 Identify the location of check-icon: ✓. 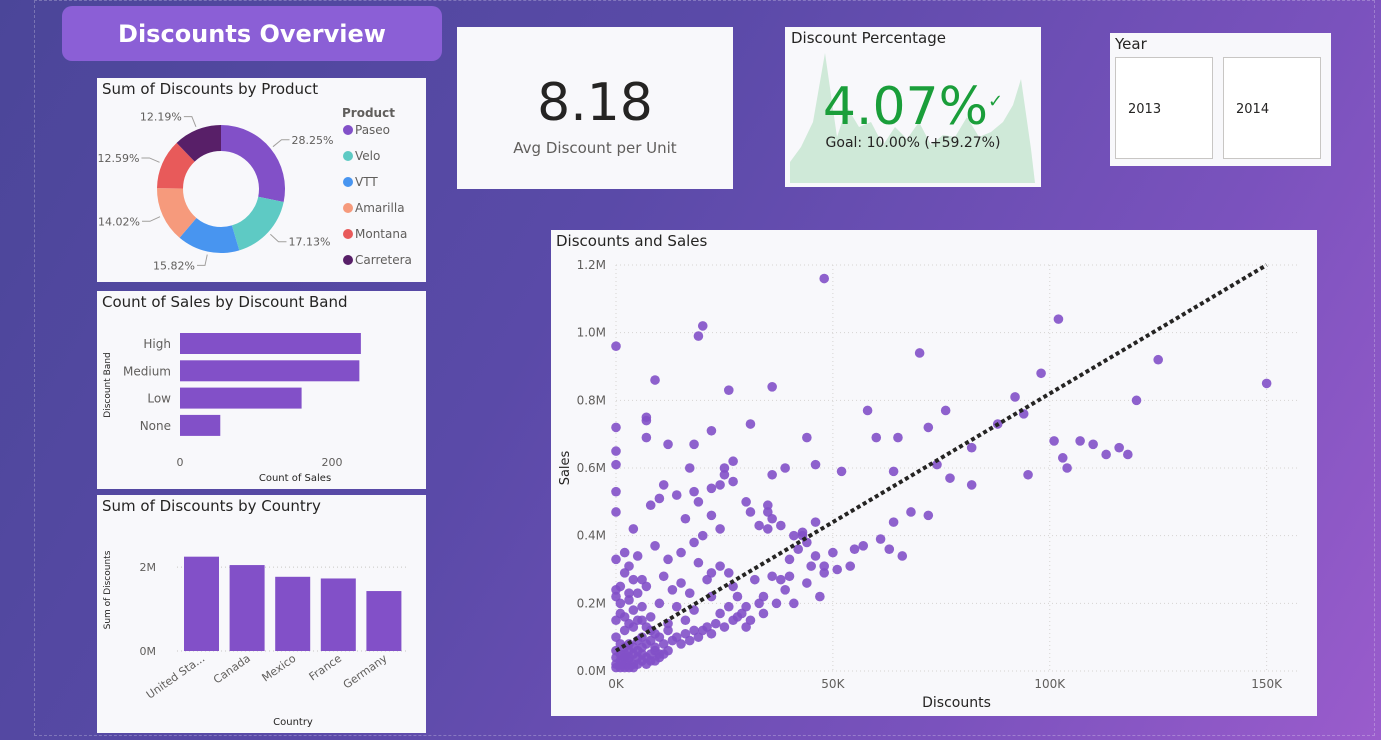
(996, 101).